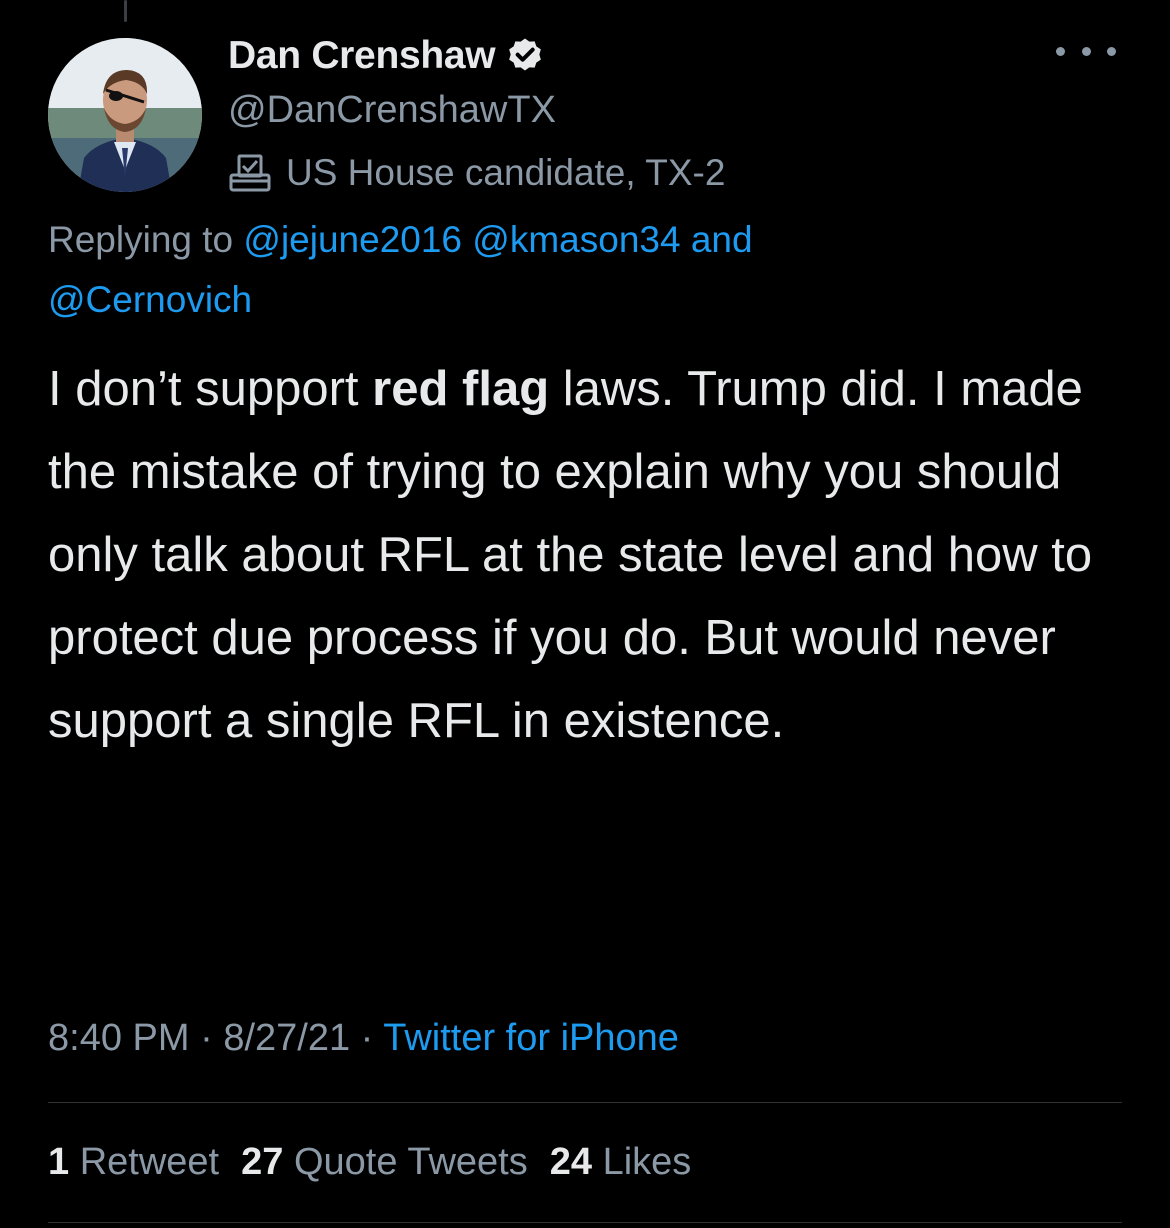  Describe the element at coordinates (141, 239) in the screenshot. I see `replying-to-prefix: Replying to` at that location.